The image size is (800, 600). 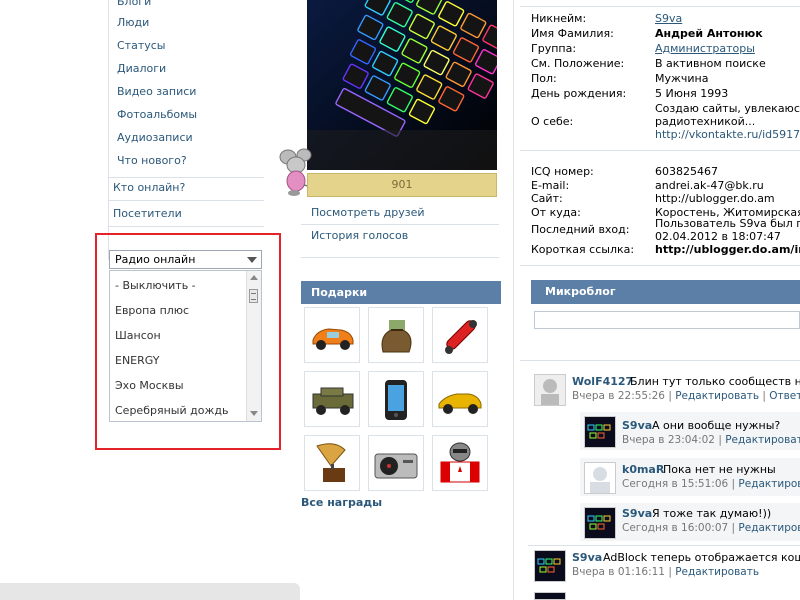 I want to click on group-value: Администраторы, so click(x=705, y=48).